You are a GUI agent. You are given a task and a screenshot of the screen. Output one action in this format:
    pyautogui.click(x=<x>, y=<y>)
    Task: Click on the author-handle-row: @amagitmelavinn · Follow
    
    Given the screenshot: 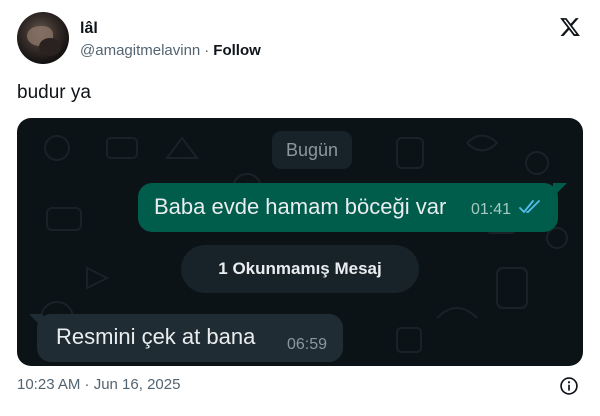 What is the action you would take?
    pyautogui.click(x=170, y=50)
    